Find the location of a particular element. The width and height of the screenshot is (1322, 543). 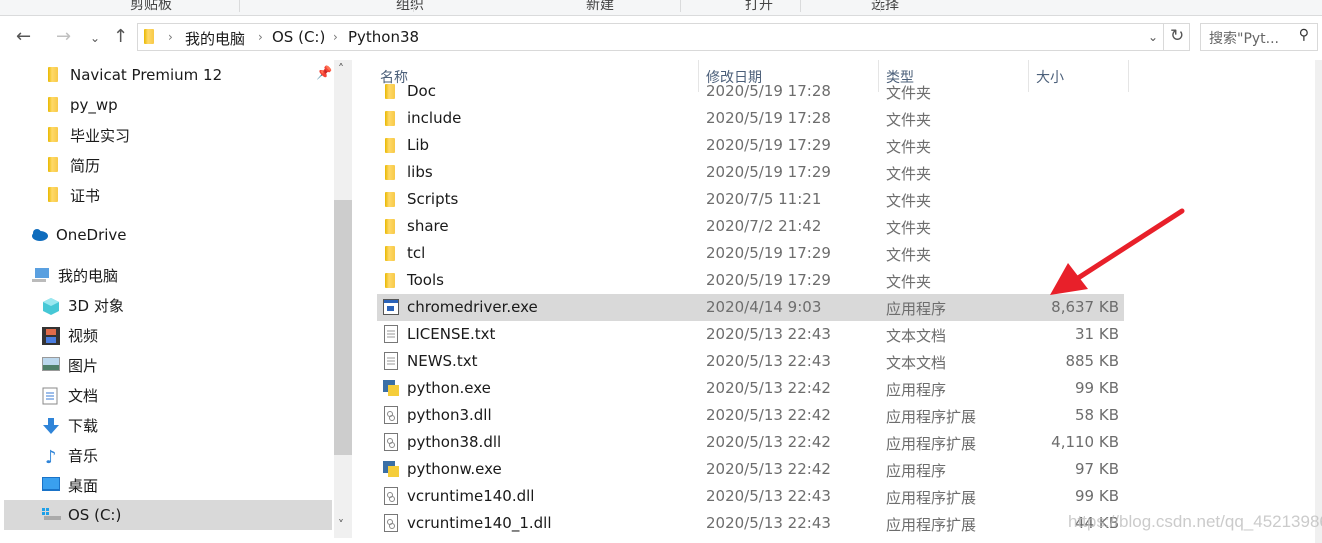

ribbon-group-organize: 组织 is located at coordinates (410, 7).